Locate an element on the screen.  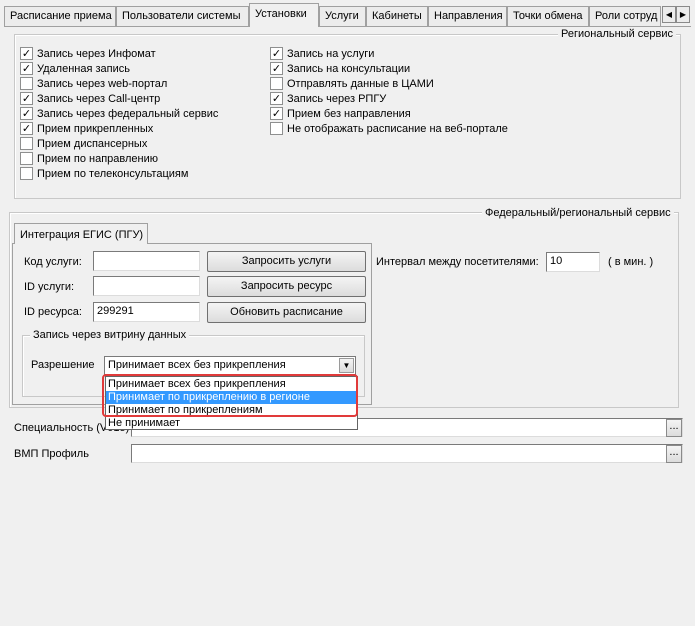
checkbox-label: Запись через Инфомат is located at coordinates (96, 53).